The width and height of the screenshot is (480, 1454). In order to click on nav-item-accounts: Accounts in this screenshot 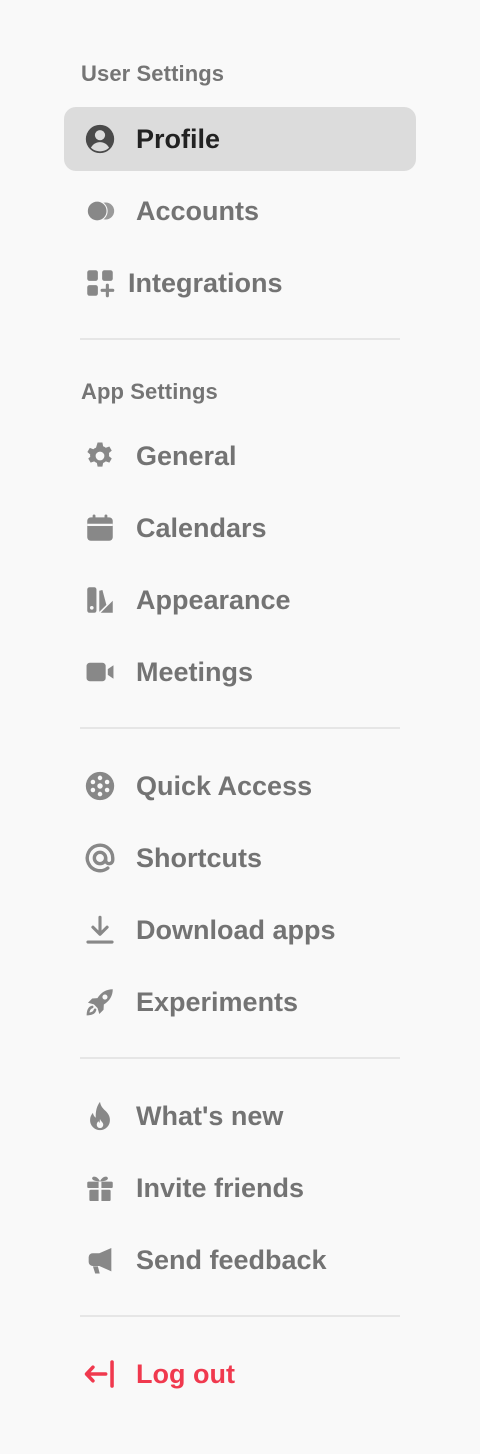, I will do `click(240, 211)`.